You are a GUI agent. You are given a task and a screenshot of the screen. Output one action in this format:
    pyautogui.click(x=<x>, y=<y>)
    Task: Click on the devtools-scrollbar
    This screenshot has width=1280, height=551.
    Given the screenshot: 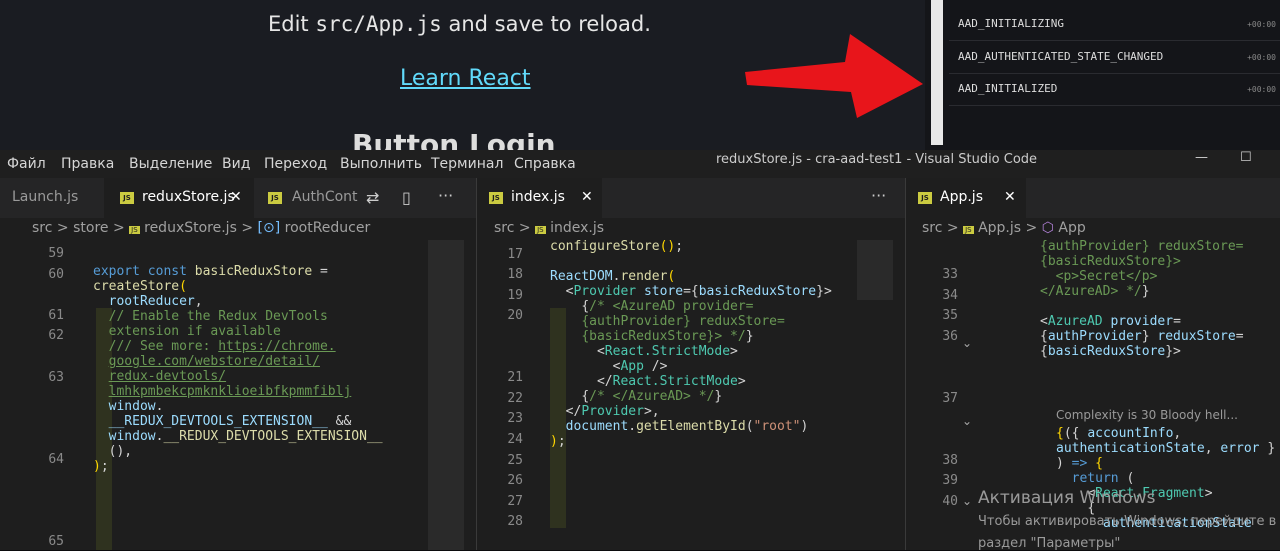 What is the action you would take?
    pyautogui.click(x=937, y=72)
    